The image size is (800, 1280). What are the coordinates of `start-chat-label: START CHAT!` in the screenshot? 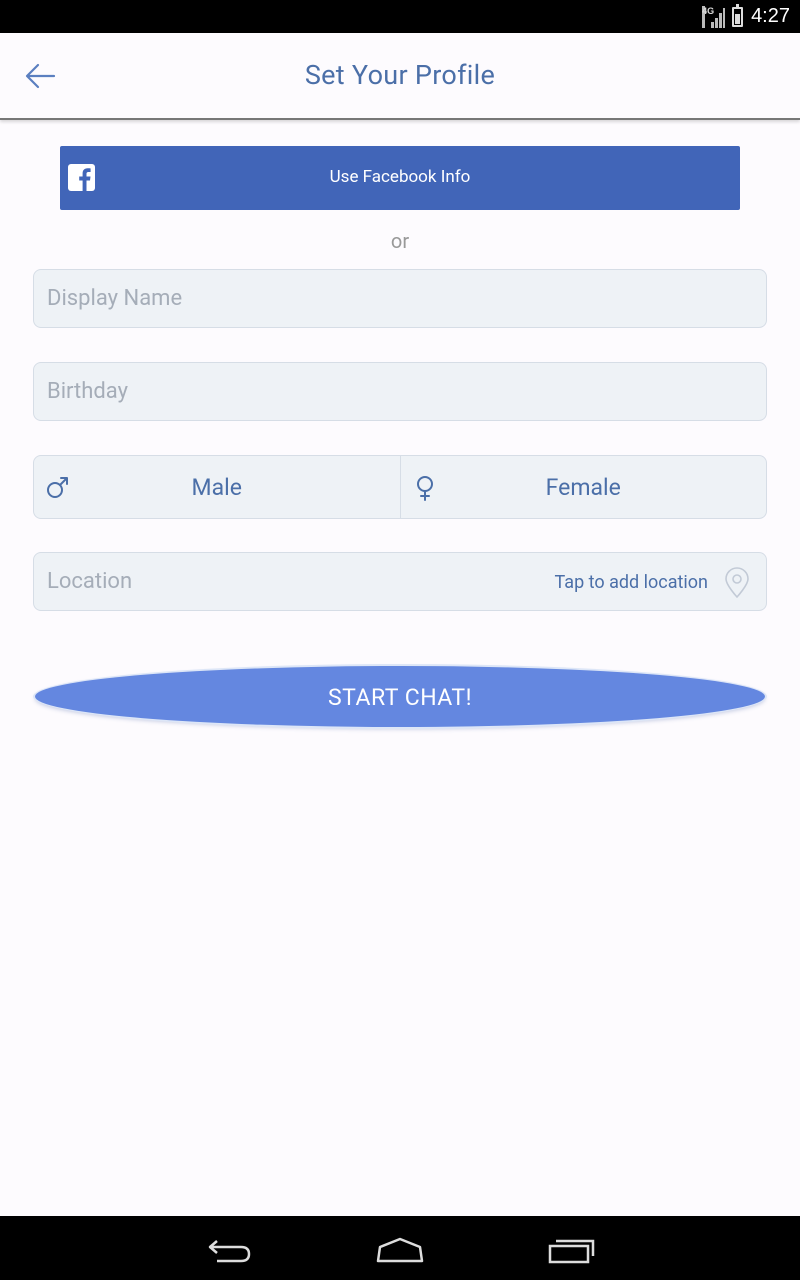 It's located at (400, 697).